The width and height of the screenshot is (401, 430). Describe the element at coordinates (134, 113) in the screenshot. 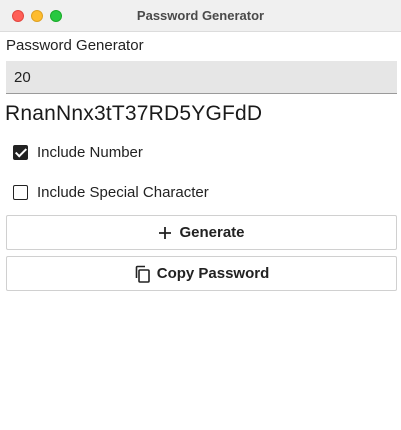

I see `generated-password: RnanNnx3tT37RD5YGFdD` at that location.